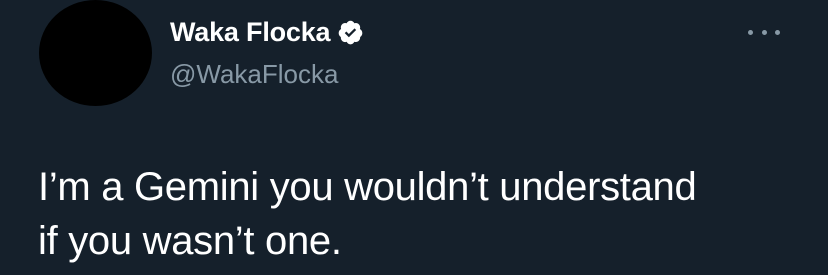 This screenshot has height=275, width=828. I want to click on tweet-text-line: I’m a Gemini you wouldn’t understand, so click(367, 187).